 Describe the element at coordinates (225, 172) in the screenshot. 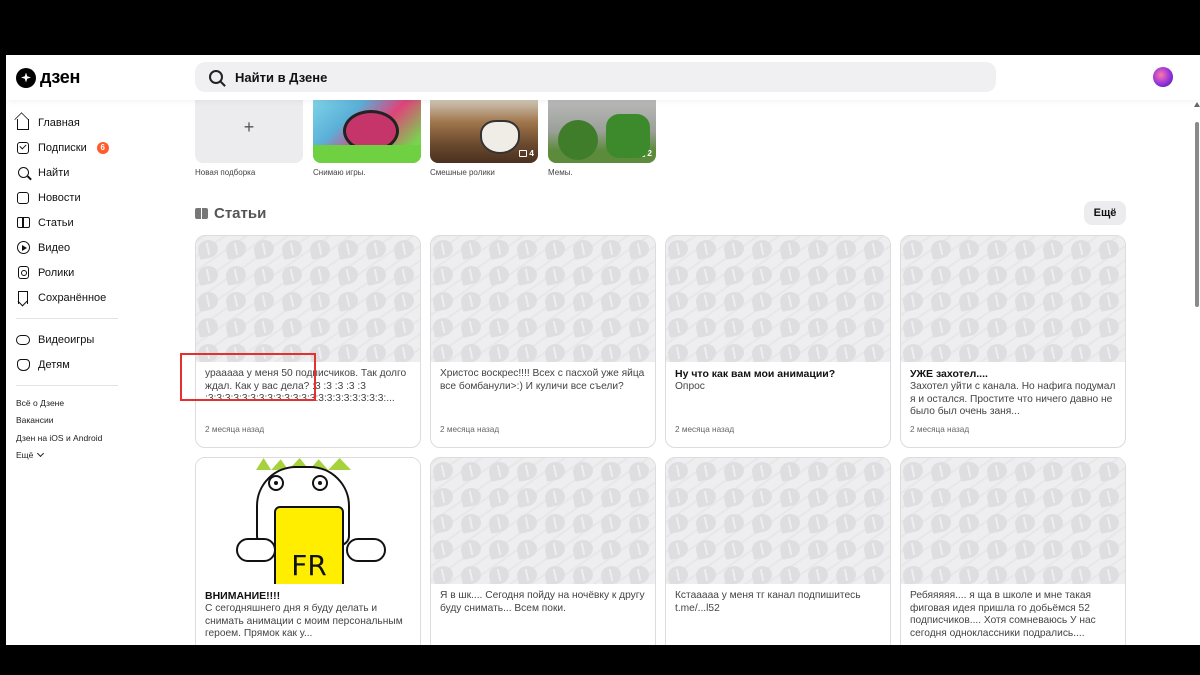

I see `collection-label: Новая подборка` at that location.